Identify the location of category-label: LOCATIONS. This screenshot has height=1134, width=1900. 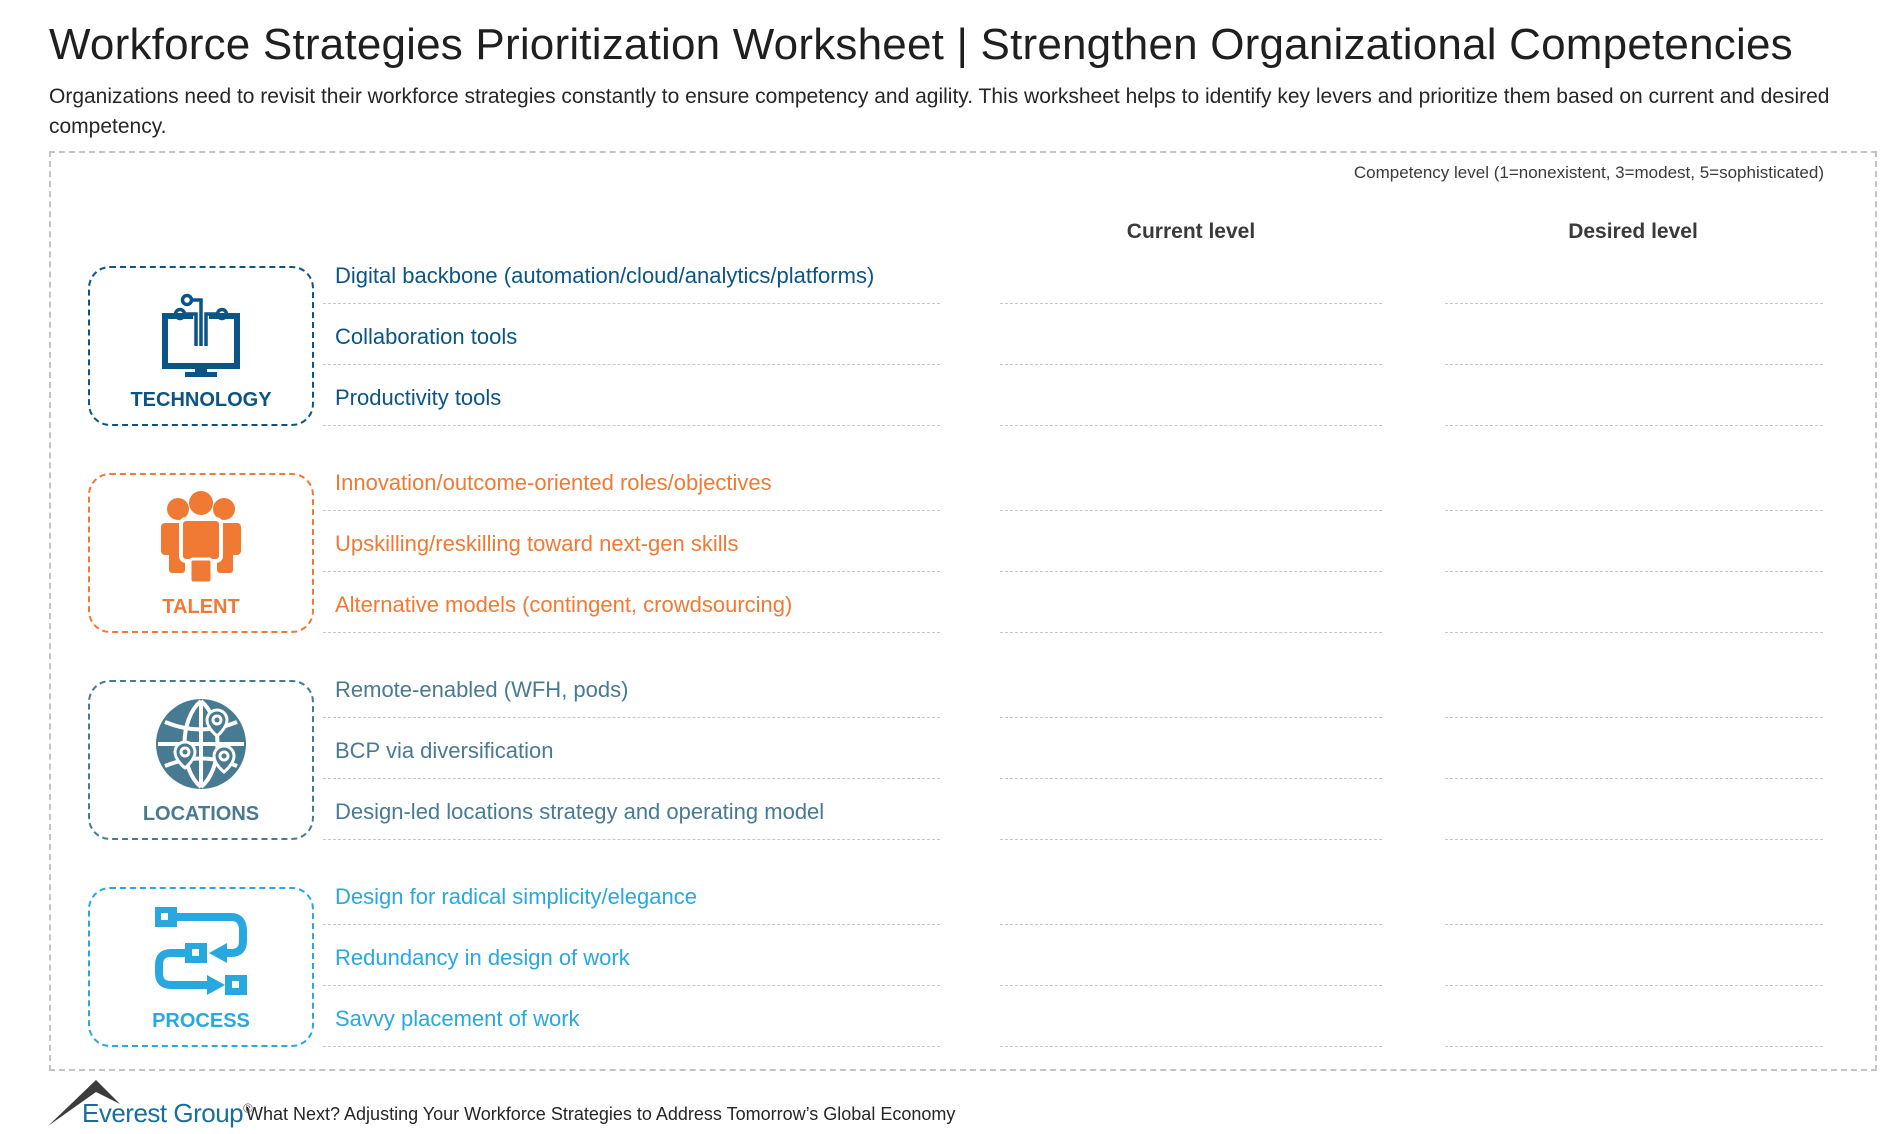
(201, 814).